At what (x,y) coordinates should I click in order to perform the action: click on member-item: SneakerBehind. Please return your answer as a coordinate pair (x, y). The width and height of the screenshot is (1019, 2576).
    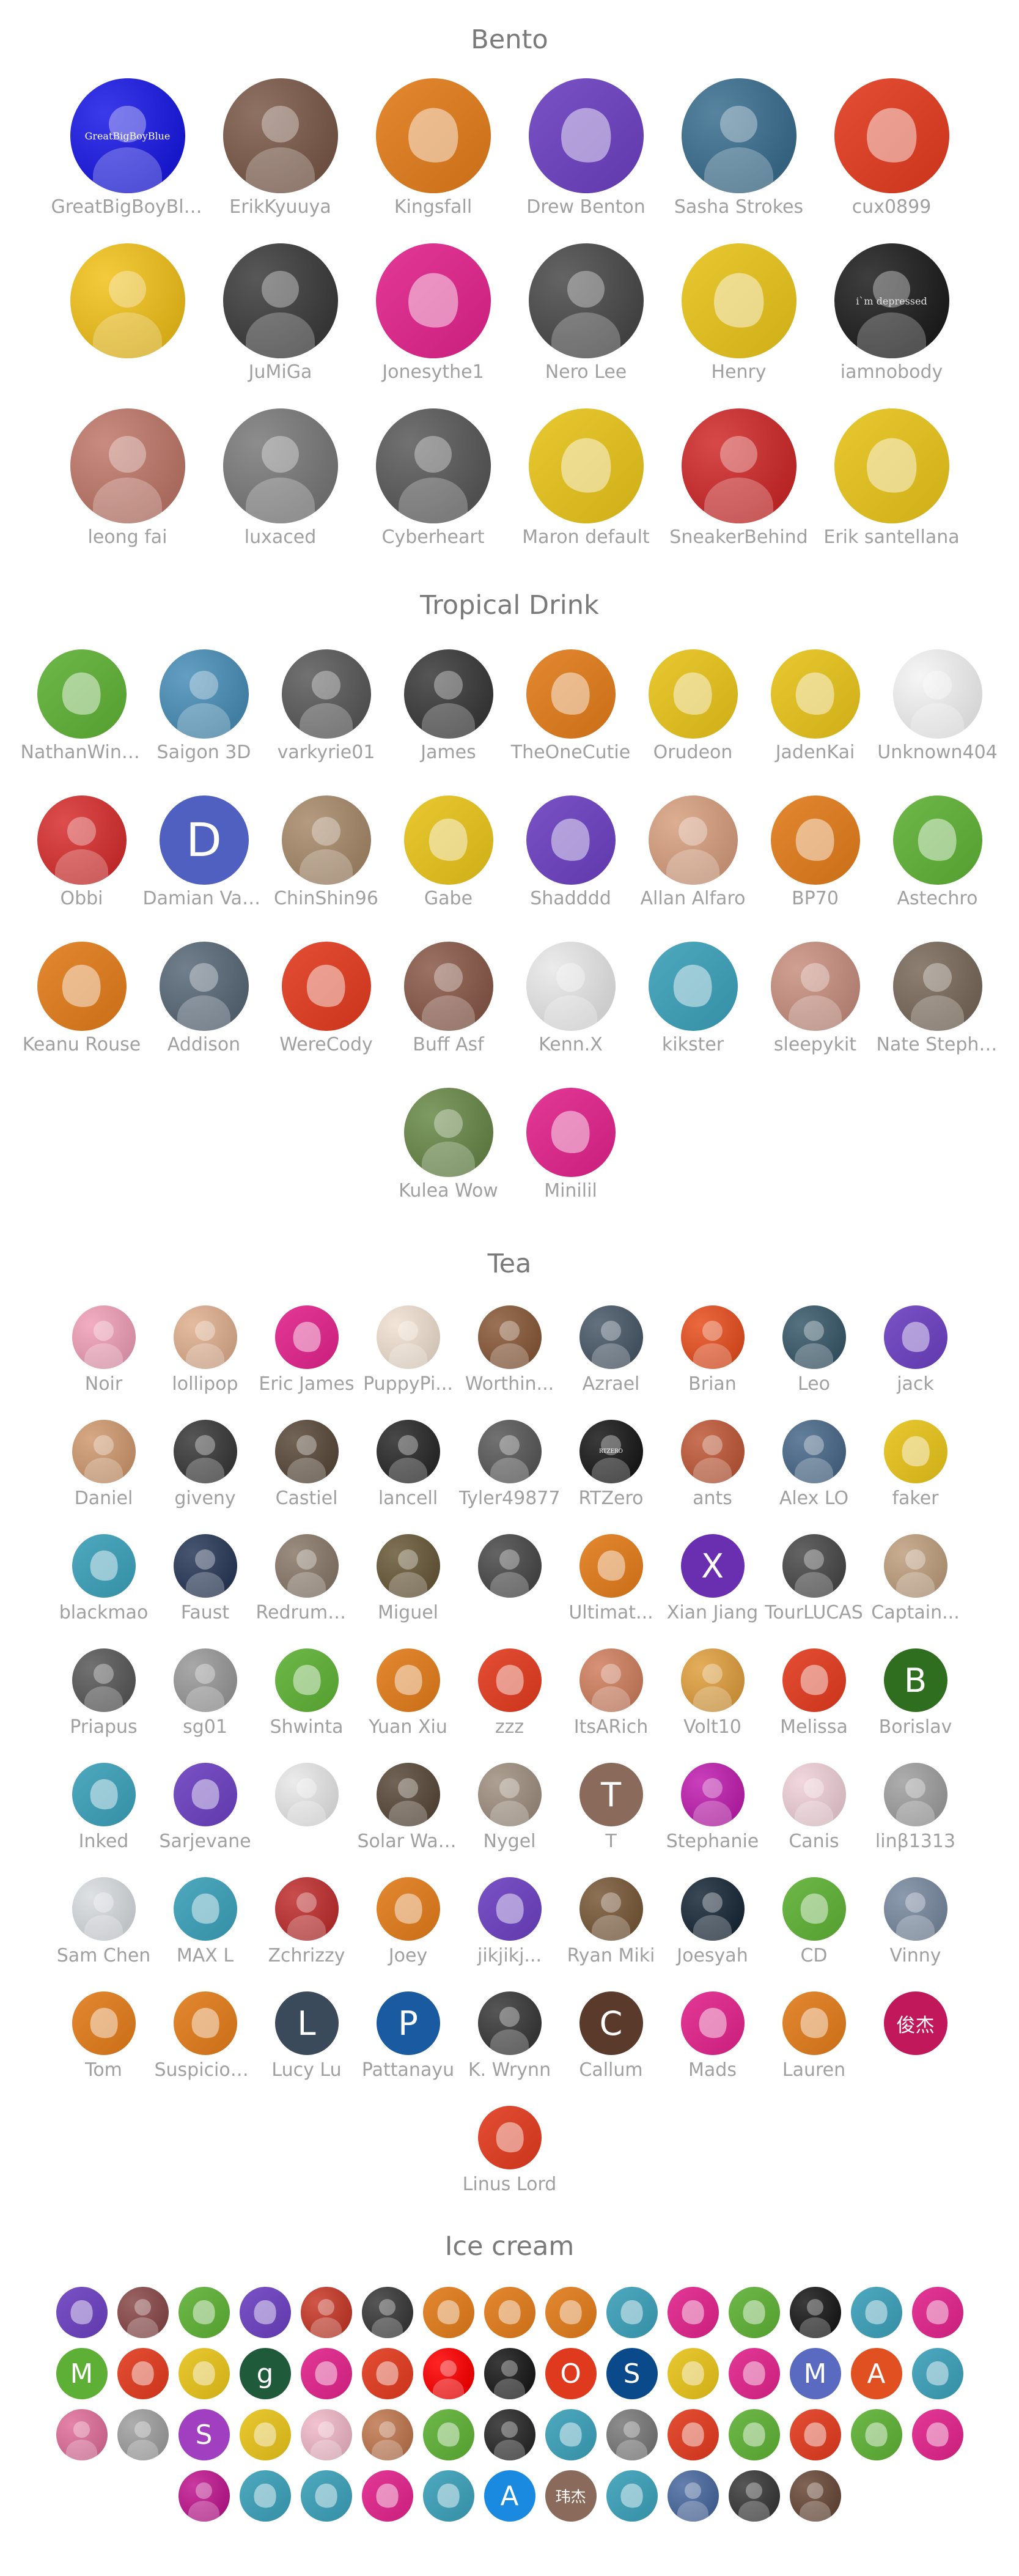
    Looking at the image, I should click on (739, 478).